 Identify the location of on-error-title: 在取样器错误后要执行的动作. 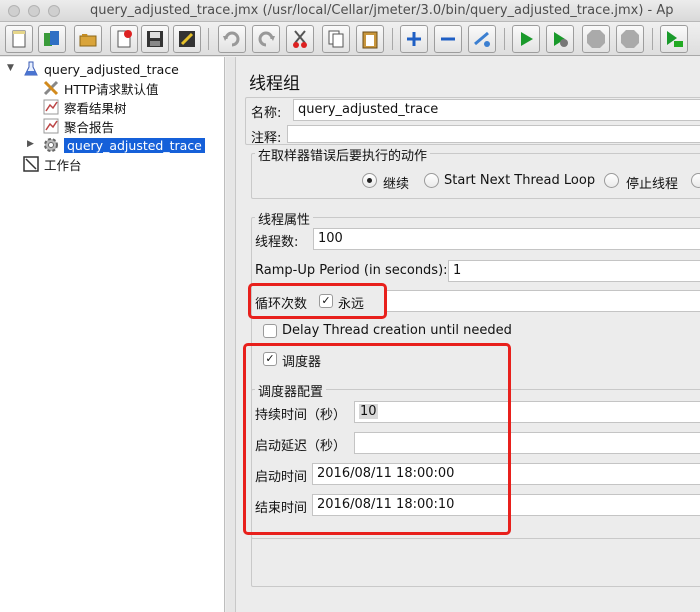
(343, 154).